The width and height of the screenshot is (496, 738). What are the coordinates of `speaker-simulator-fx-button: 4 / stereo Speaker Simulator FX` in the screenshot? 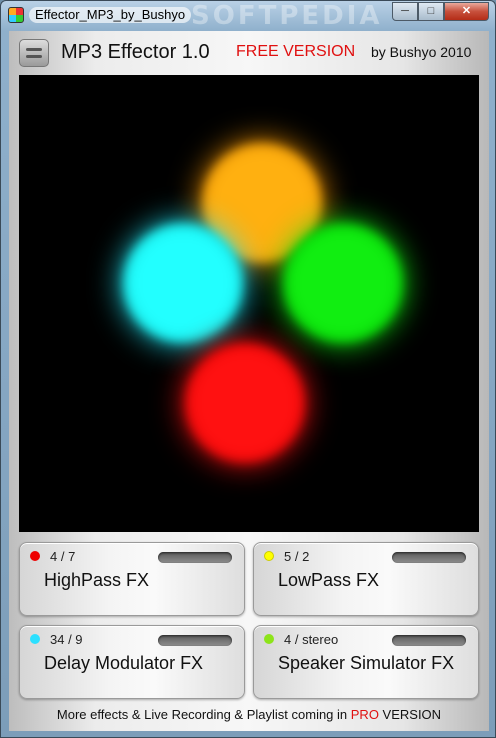 It's located at (366, 662).